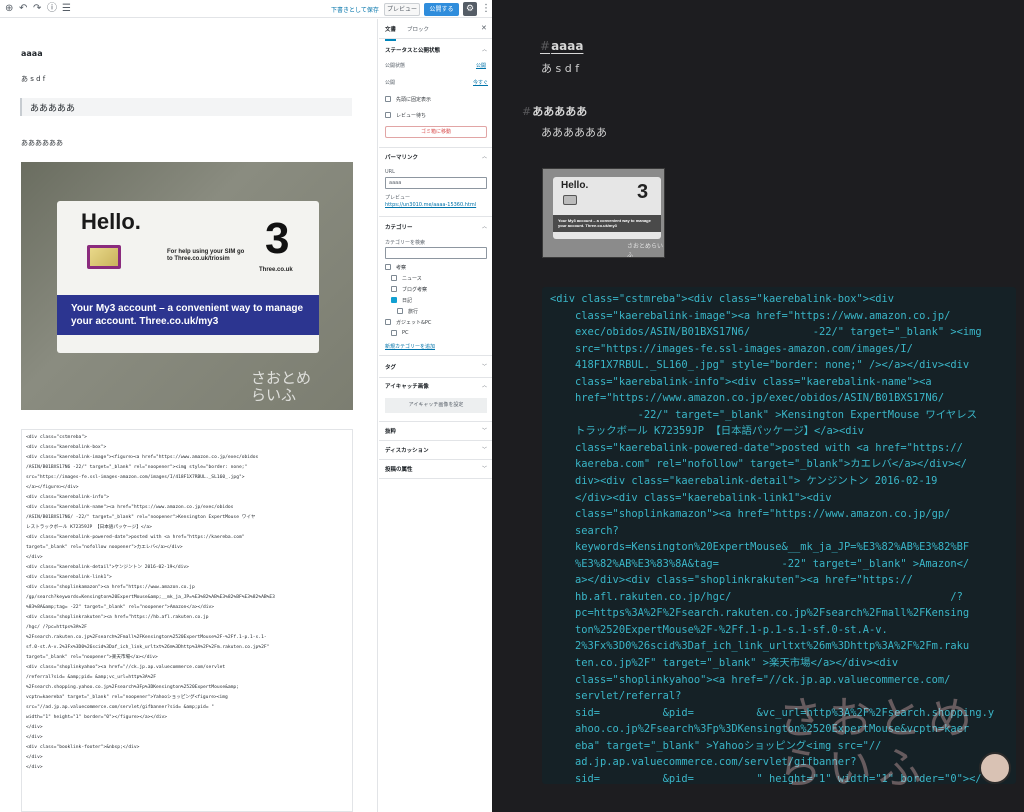 Image resolution: width=1024 pixels, height=812 pixels. I want to click on paragraph-block: あ s d f, so click(33, 79).